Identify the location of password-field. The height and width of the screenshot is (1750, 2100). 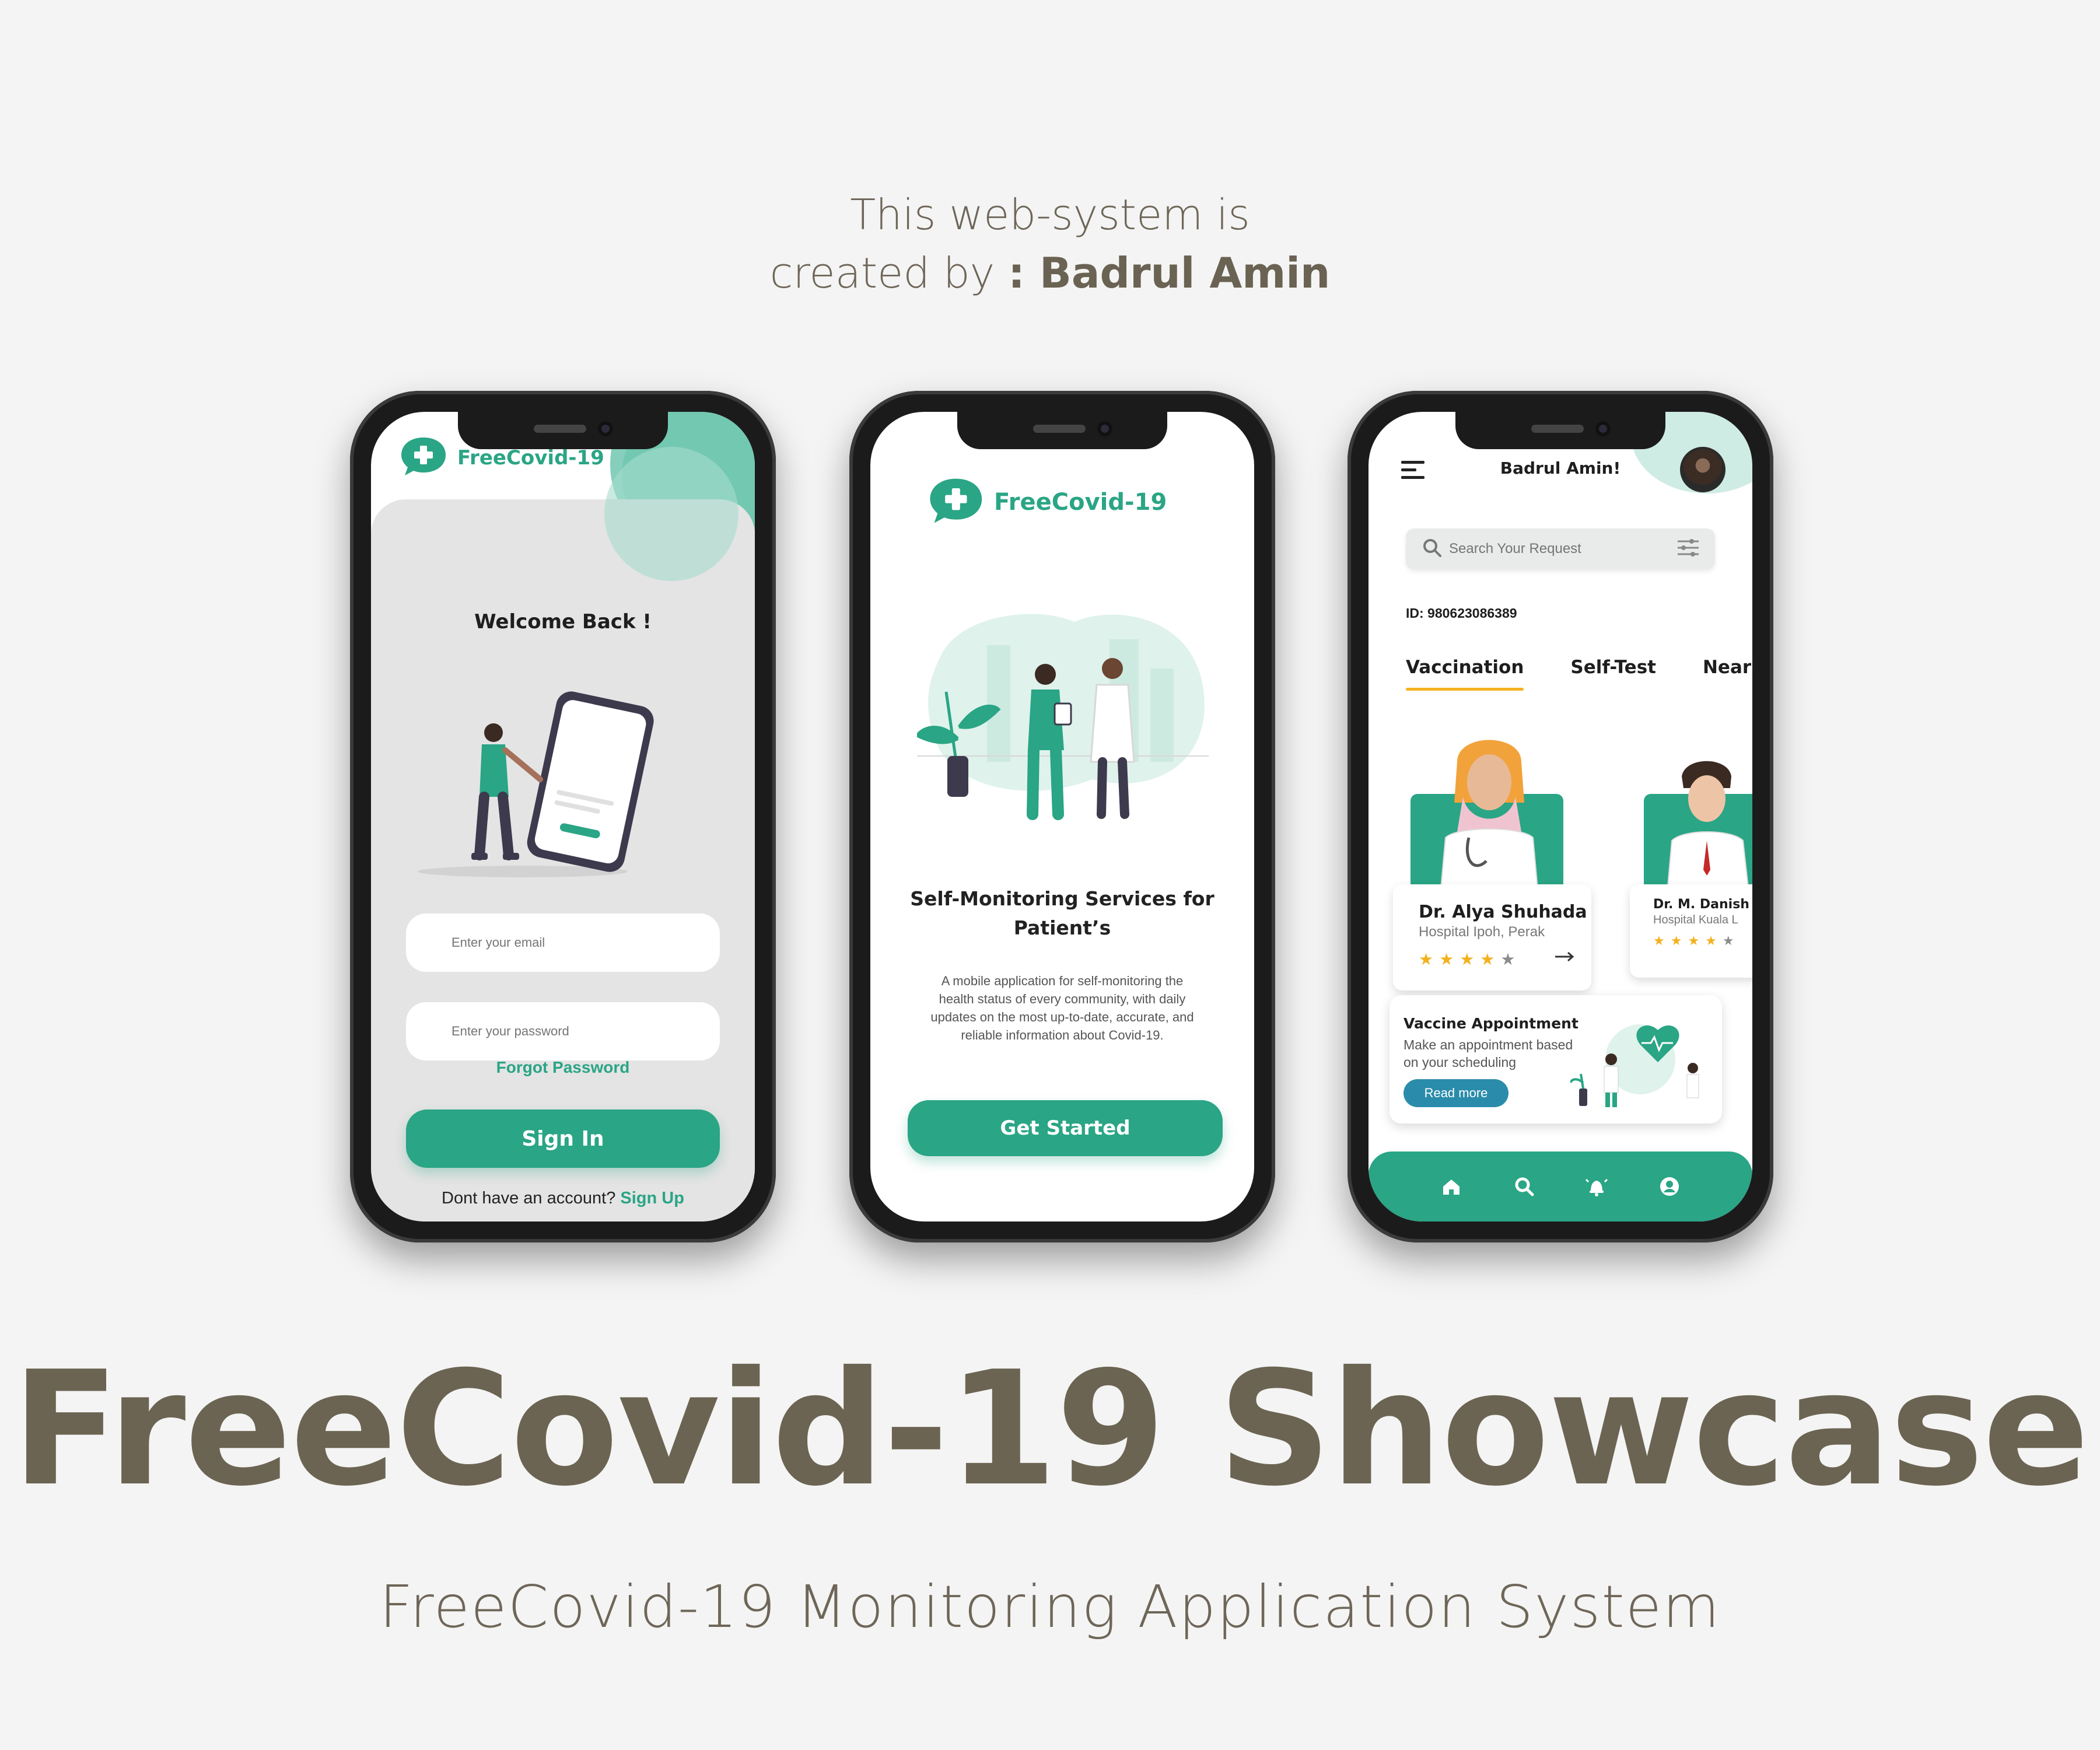
(563, 1031).